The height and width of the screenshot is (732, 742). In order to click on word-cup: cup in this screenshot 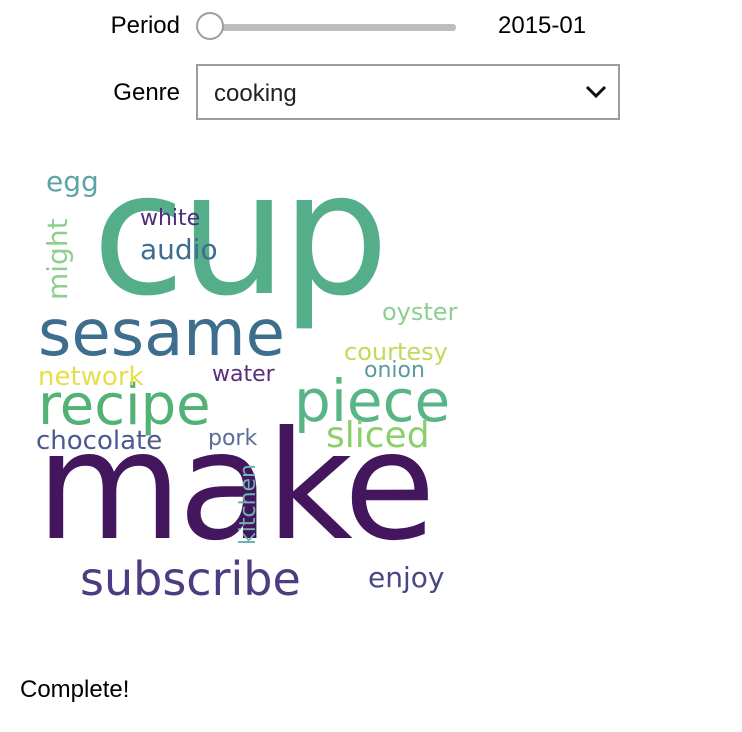, I will do `click(240, 235)`.